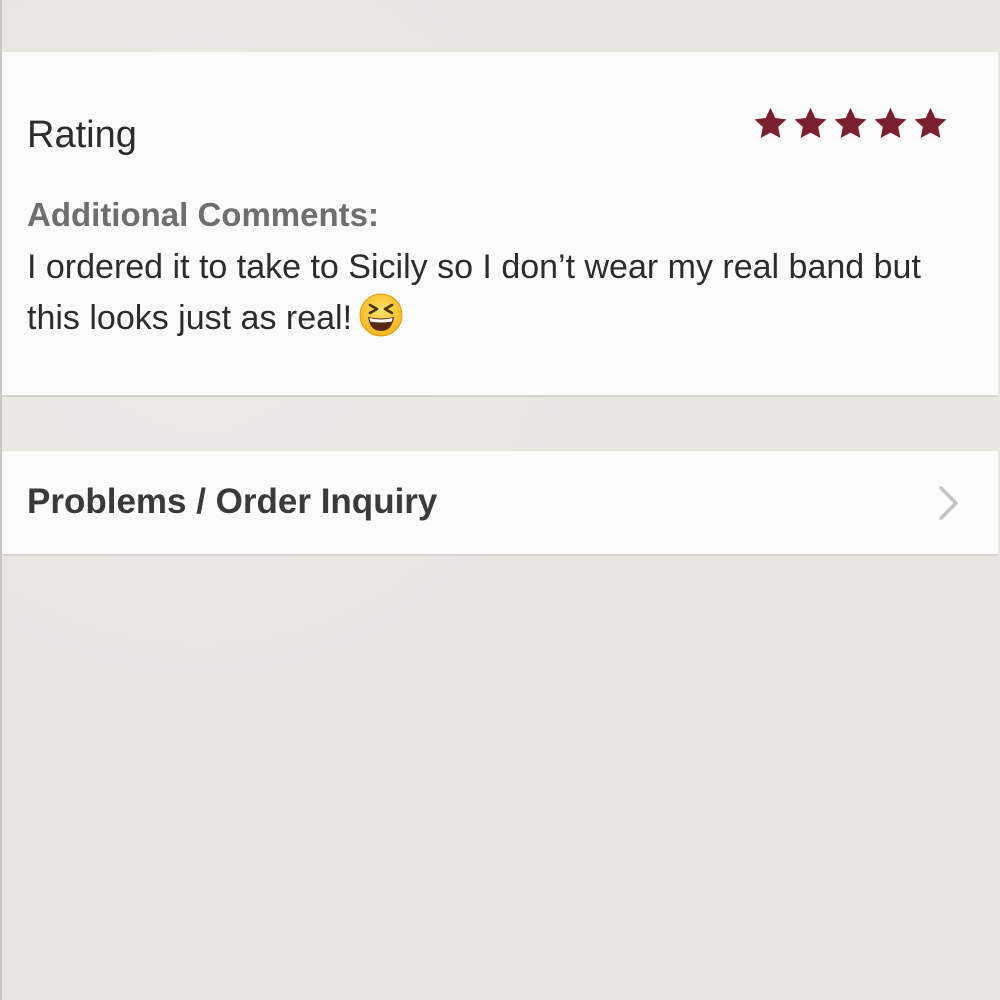 The width and height of the screenshot is (1000, 1000). I want to click on comments-heading: Additional Comments:, so click(203, 214).